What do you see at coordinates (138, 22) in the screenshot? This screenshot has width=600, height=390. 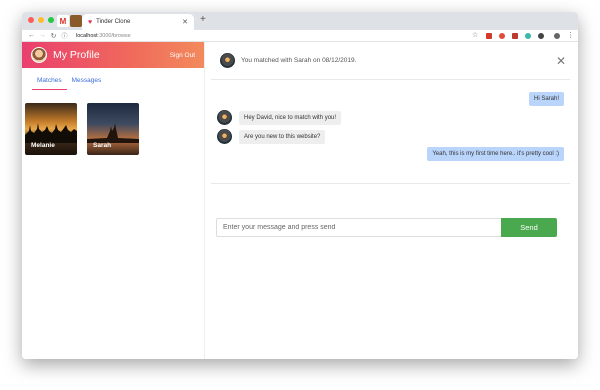 I see `tab-tinder-clone: ♥ Tinder Clone ✕` at bounding box center [138, 22].